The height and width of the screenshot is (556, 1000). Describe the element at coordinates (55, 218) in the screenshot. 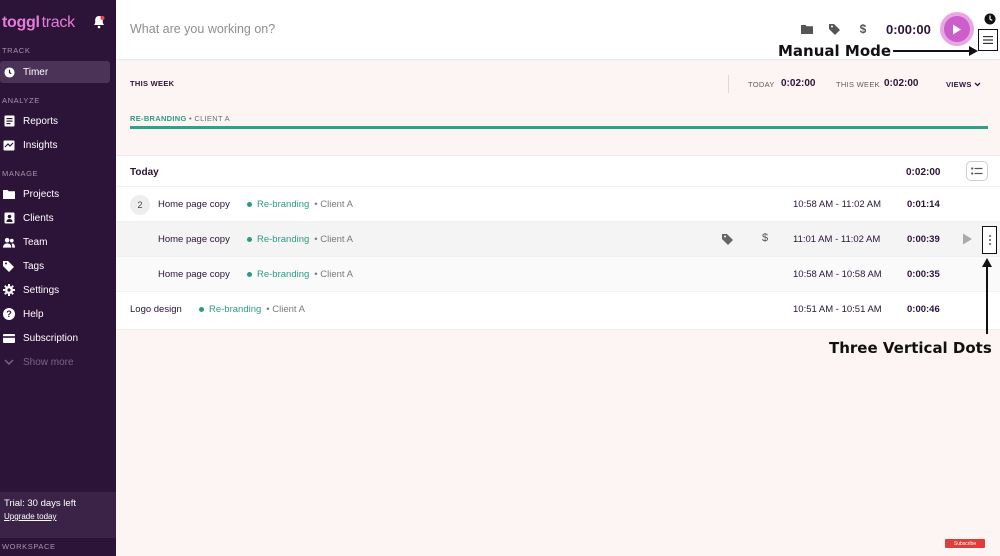

I see `sidebar-item-clients: Clients` at that location.